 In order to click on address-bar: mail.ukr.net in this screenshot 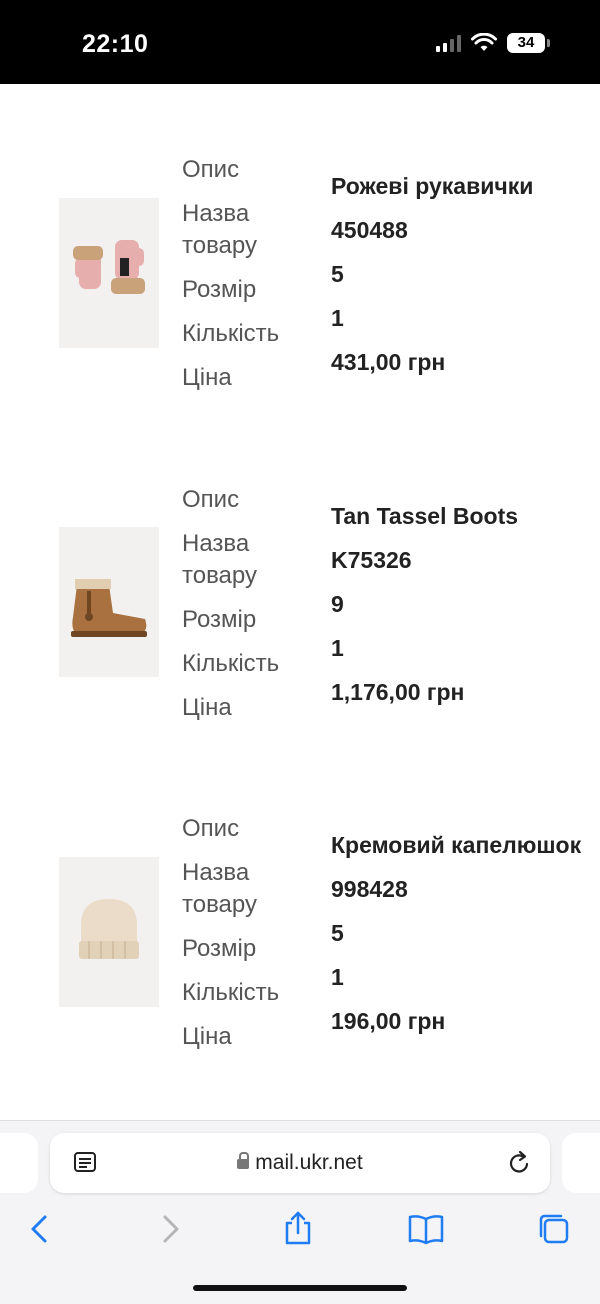, I will do `click(300, 1163)`.